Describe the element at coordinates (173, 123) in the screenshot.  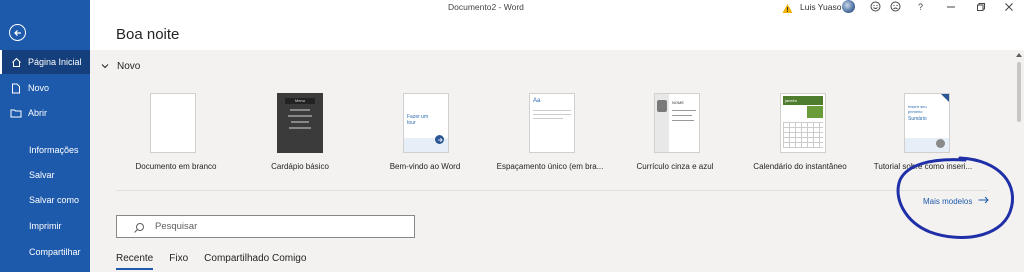
I see `template-thumbnail` at that location.